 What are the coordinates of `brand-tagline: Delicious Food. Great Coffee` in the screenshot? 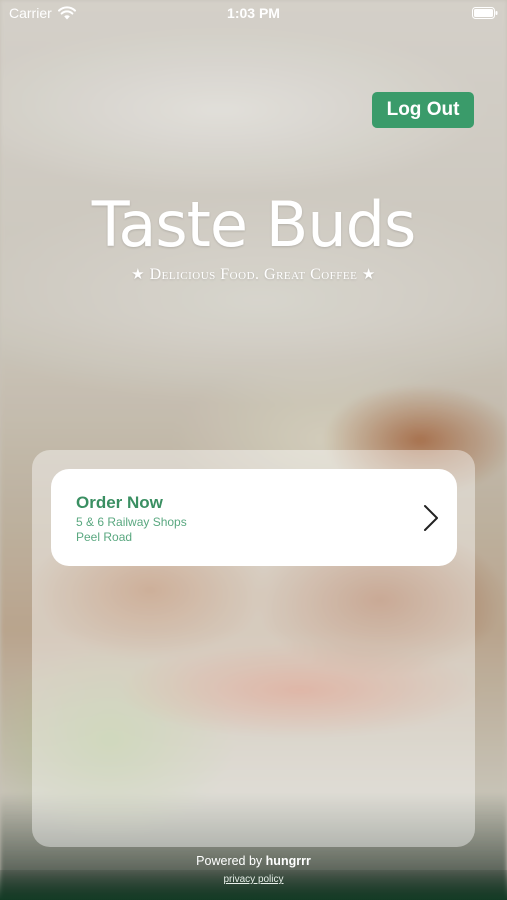 It's located at (253, 274).